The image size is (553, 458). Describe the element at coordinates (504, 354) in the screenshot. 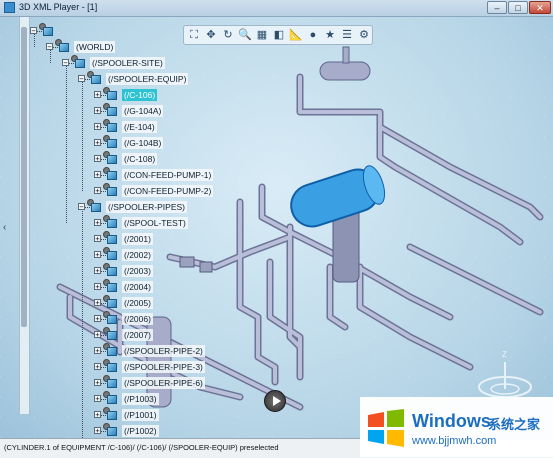

I see `compass-z-label: Z` at that location.